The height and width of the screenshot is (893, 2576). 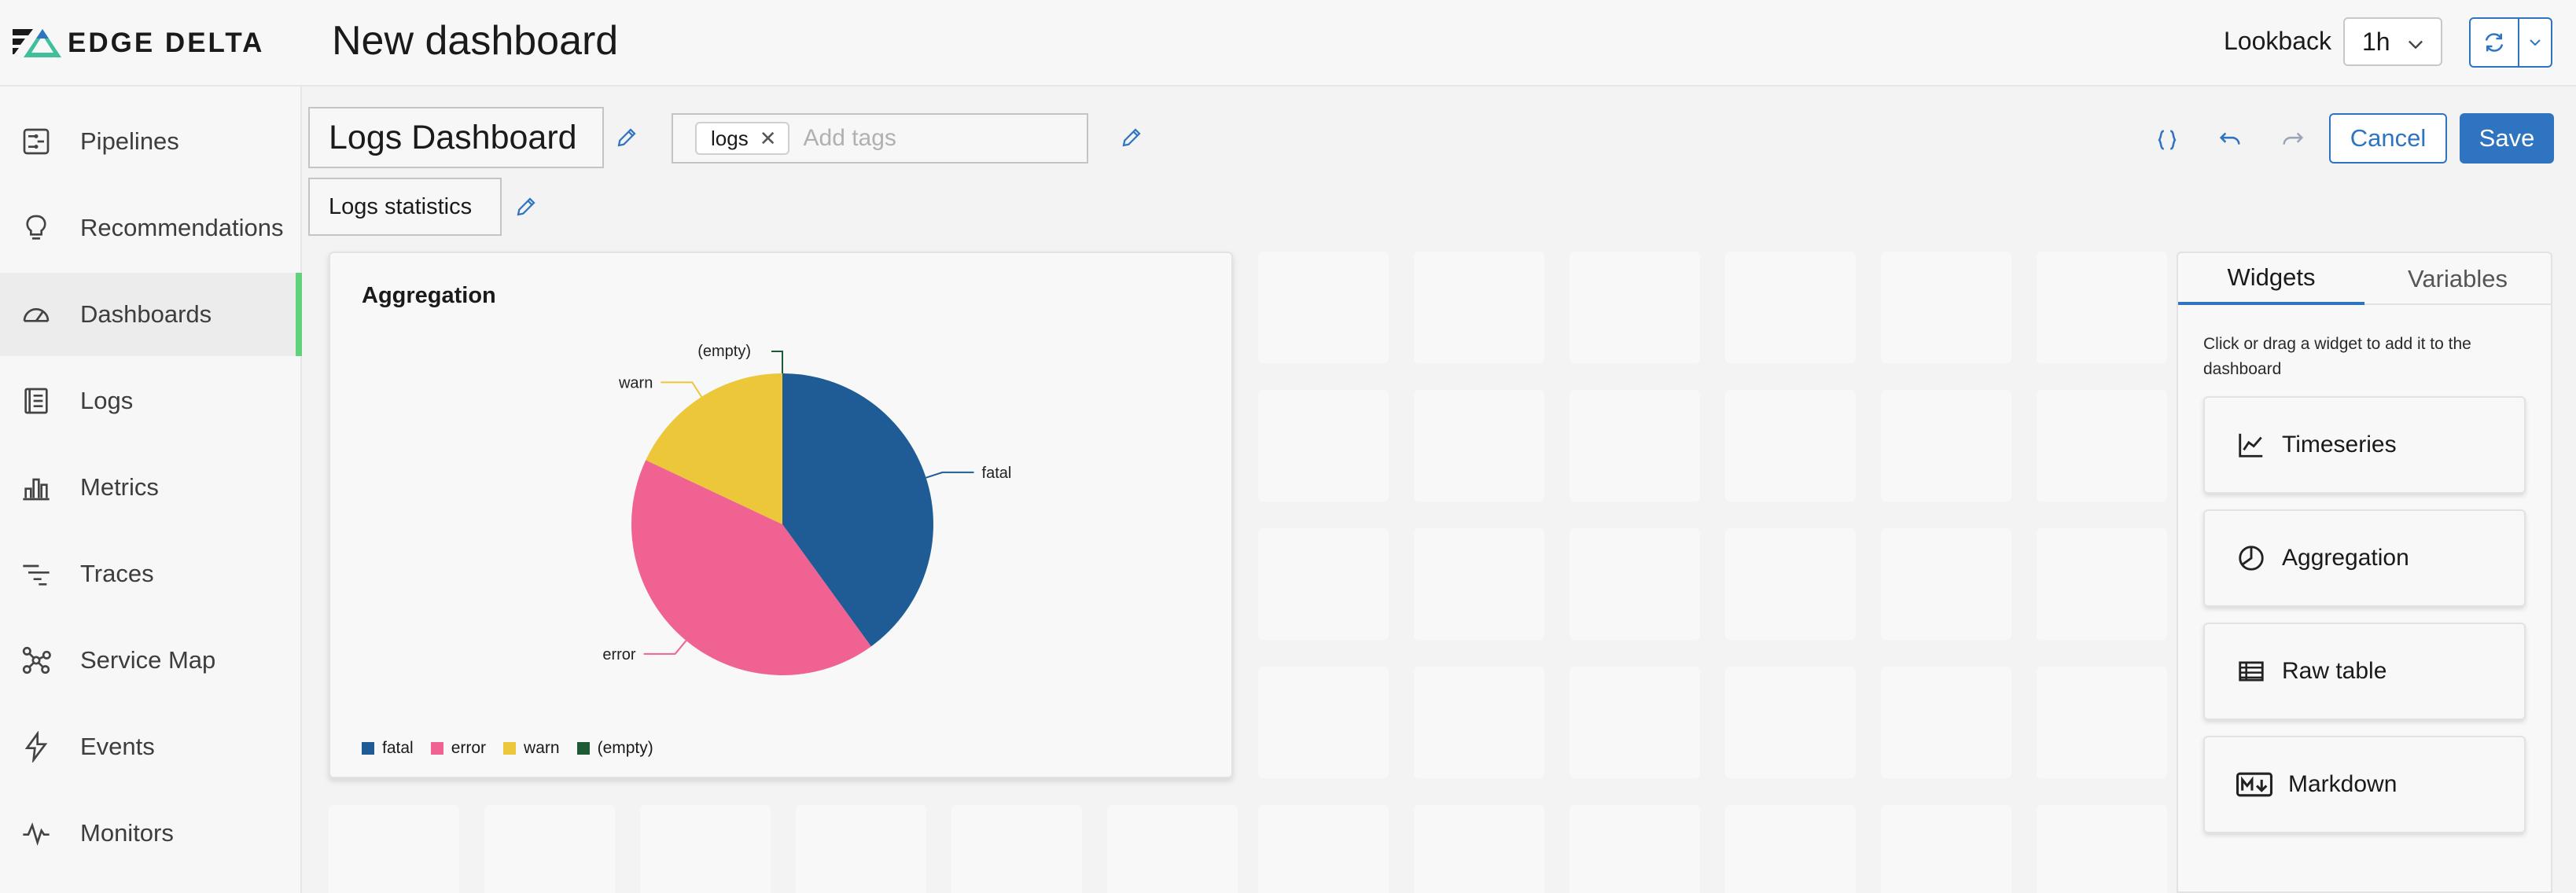 I want to click on tags-input: logs ✕ Add tags, so click(x=880, y=138).